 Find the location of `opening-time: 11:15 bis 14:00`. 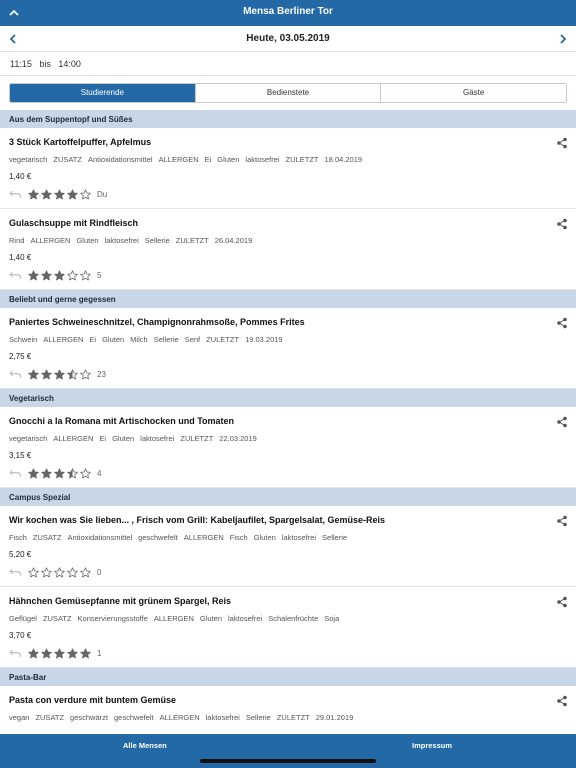

opening-time: 11:15 bis 14:00 is located at coordinates (45, 64).